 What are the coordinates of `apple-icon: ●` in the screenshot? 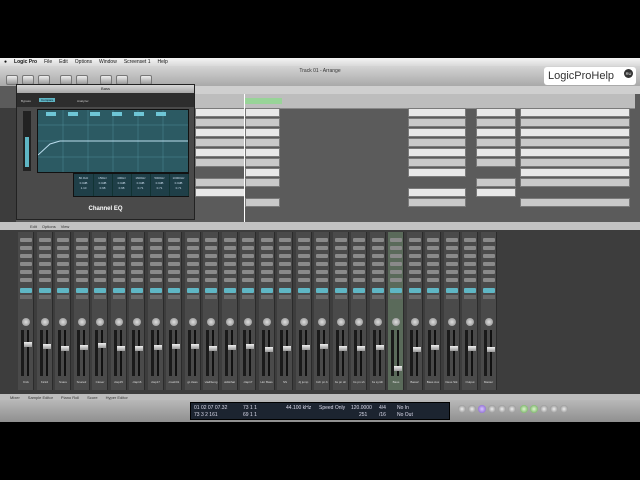 It's located at (5, 62).